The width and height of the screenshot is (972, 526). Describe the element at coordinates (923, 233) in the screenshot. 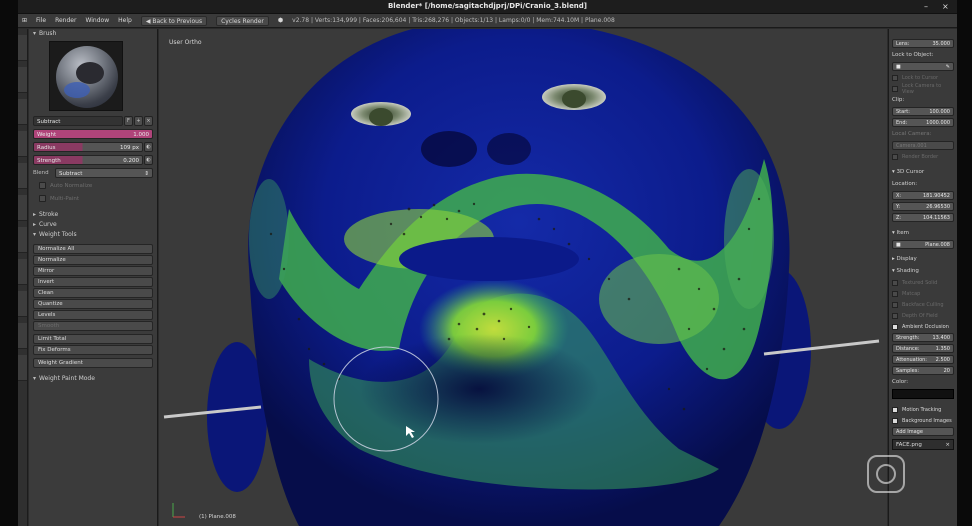

I see `item-header: ▾ Item` at that location.